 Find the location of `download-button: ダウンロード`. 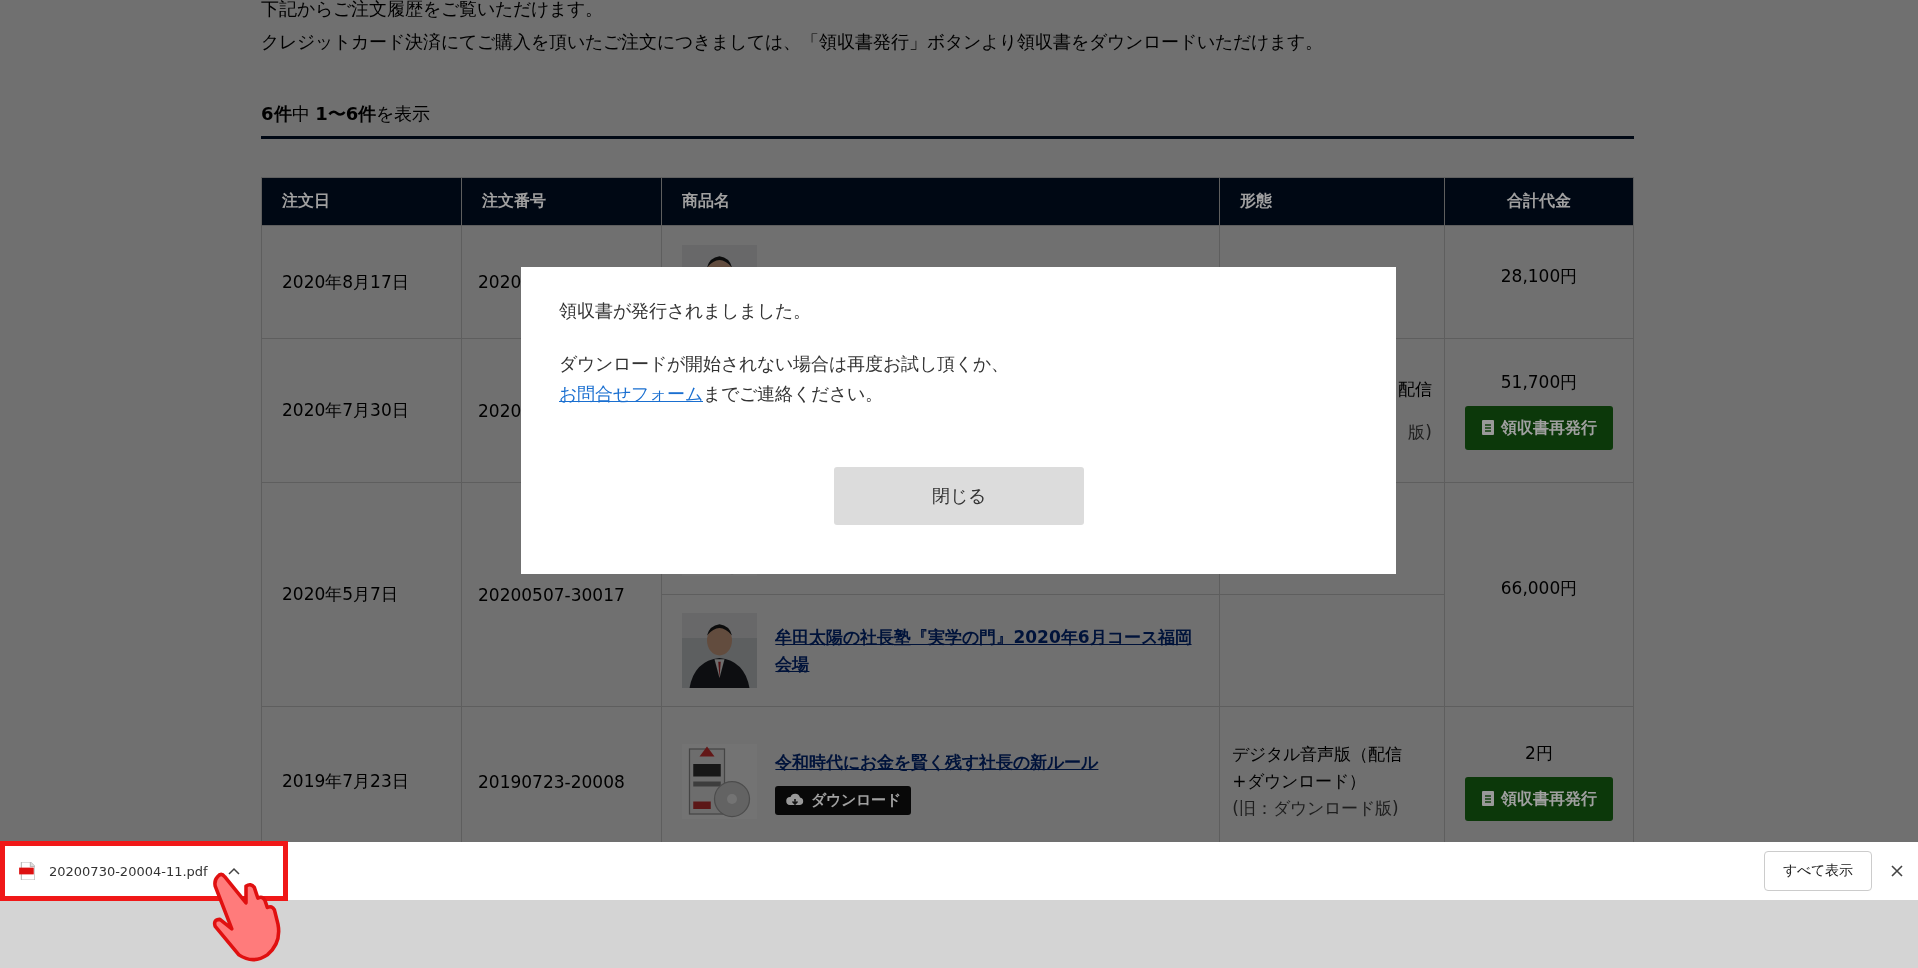

download-button: ダウンロード is located at coordinates (843, 800).